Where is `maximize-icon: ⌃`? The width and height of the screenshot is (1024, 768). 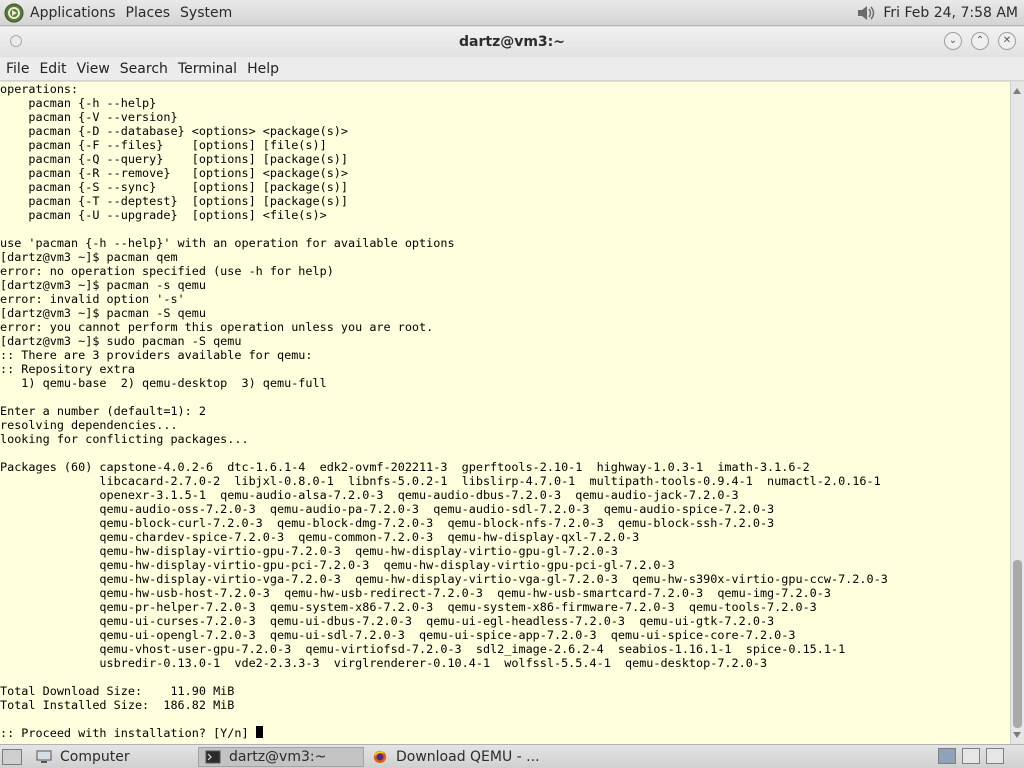 maximize-icon: ⌃ is located at coordinates (980, 41).